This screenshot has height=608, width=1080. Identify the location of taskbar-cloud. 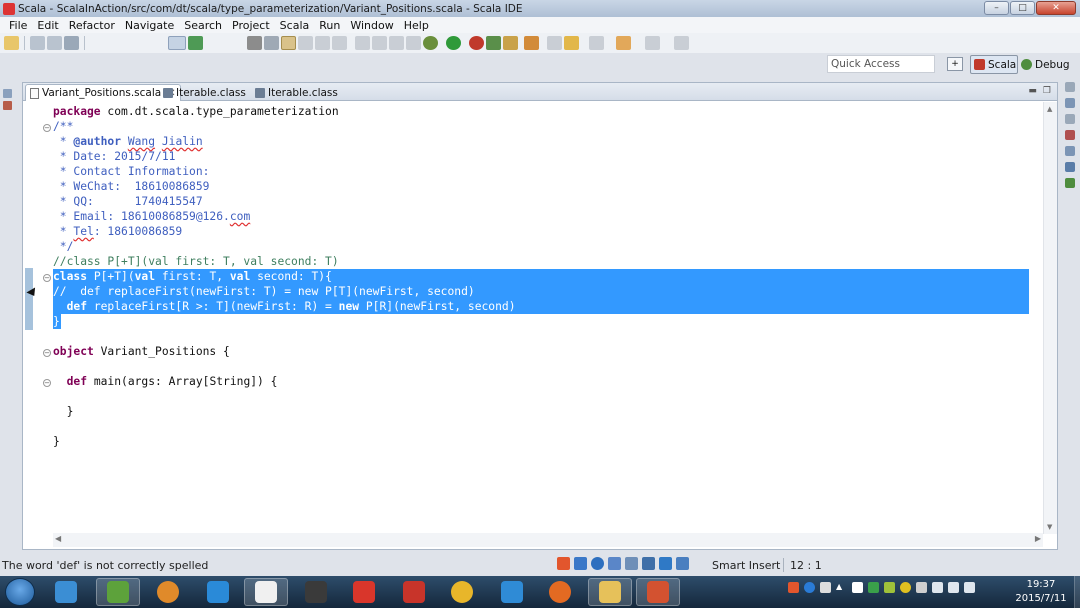
(512, 592).